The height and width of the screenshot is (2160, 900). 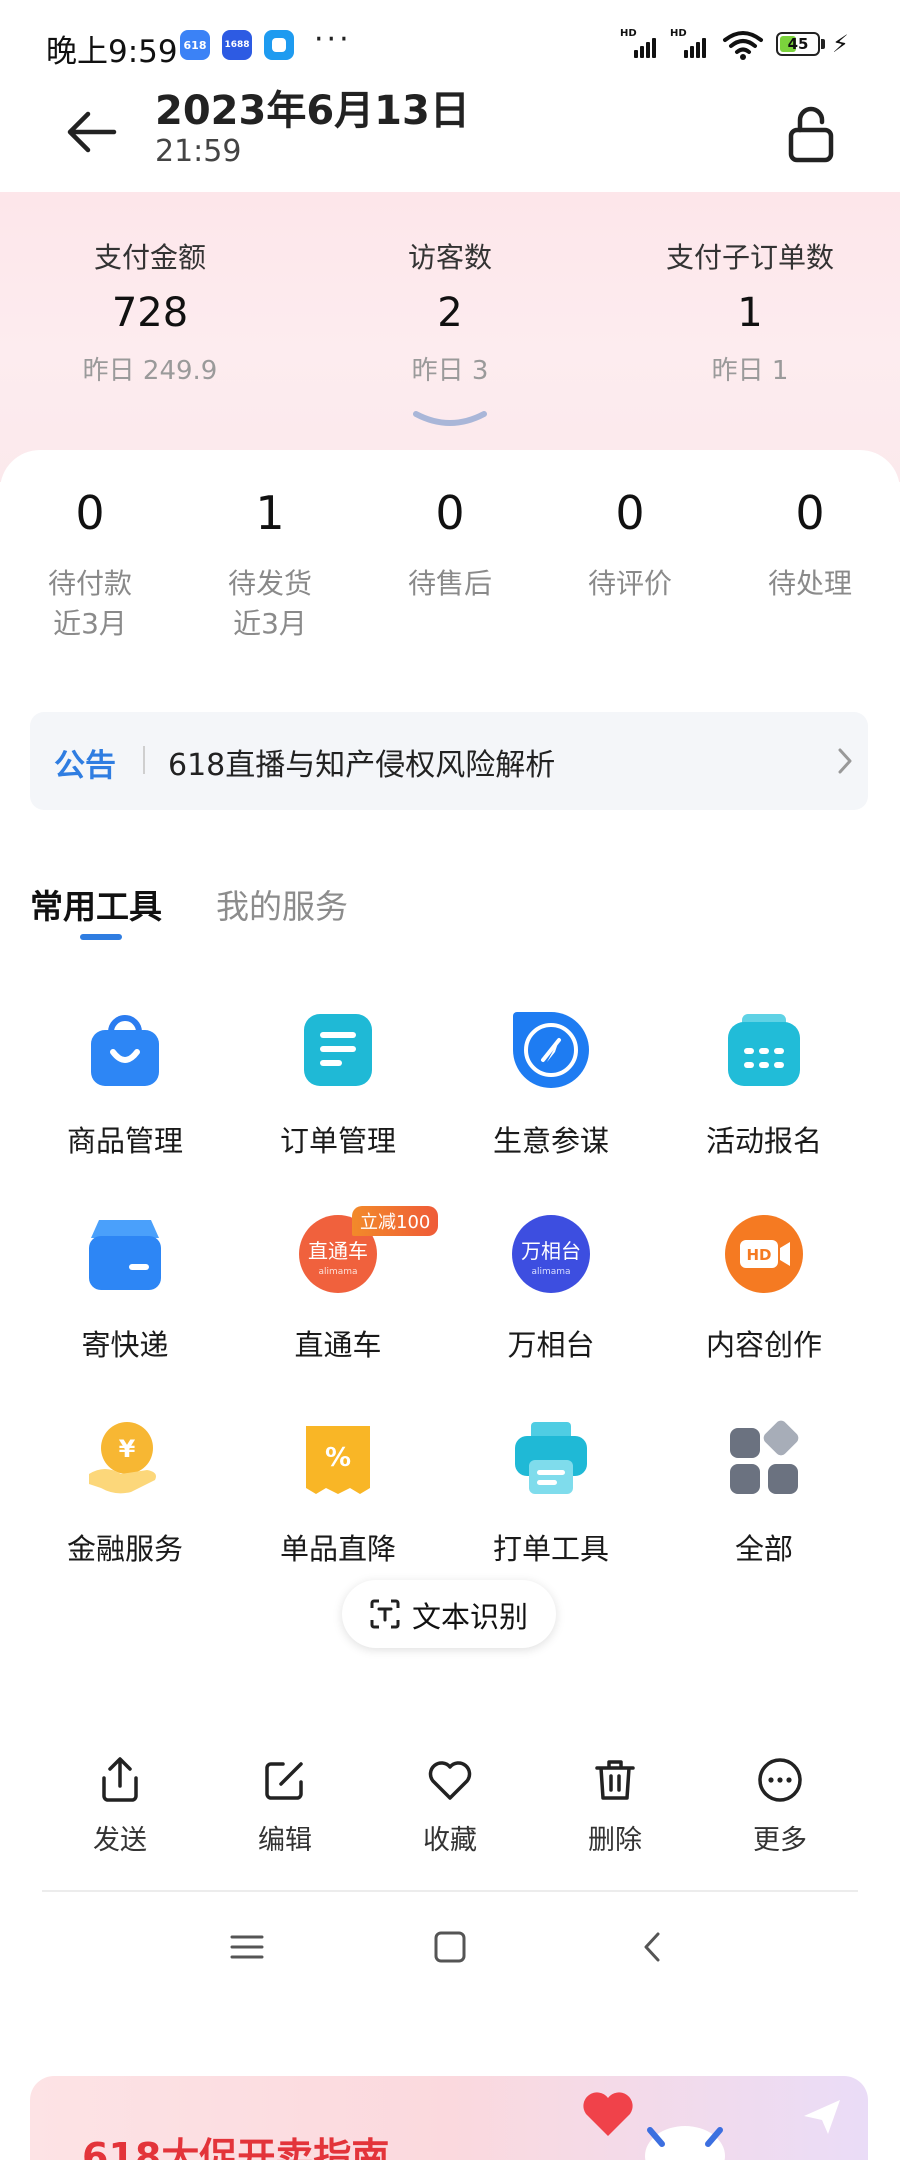 What do you see at coordinates (550, 1272) in the screenshot?
I see `wanxiangtai-icon-subtext: alimama` at bounding box center [550, 1272].